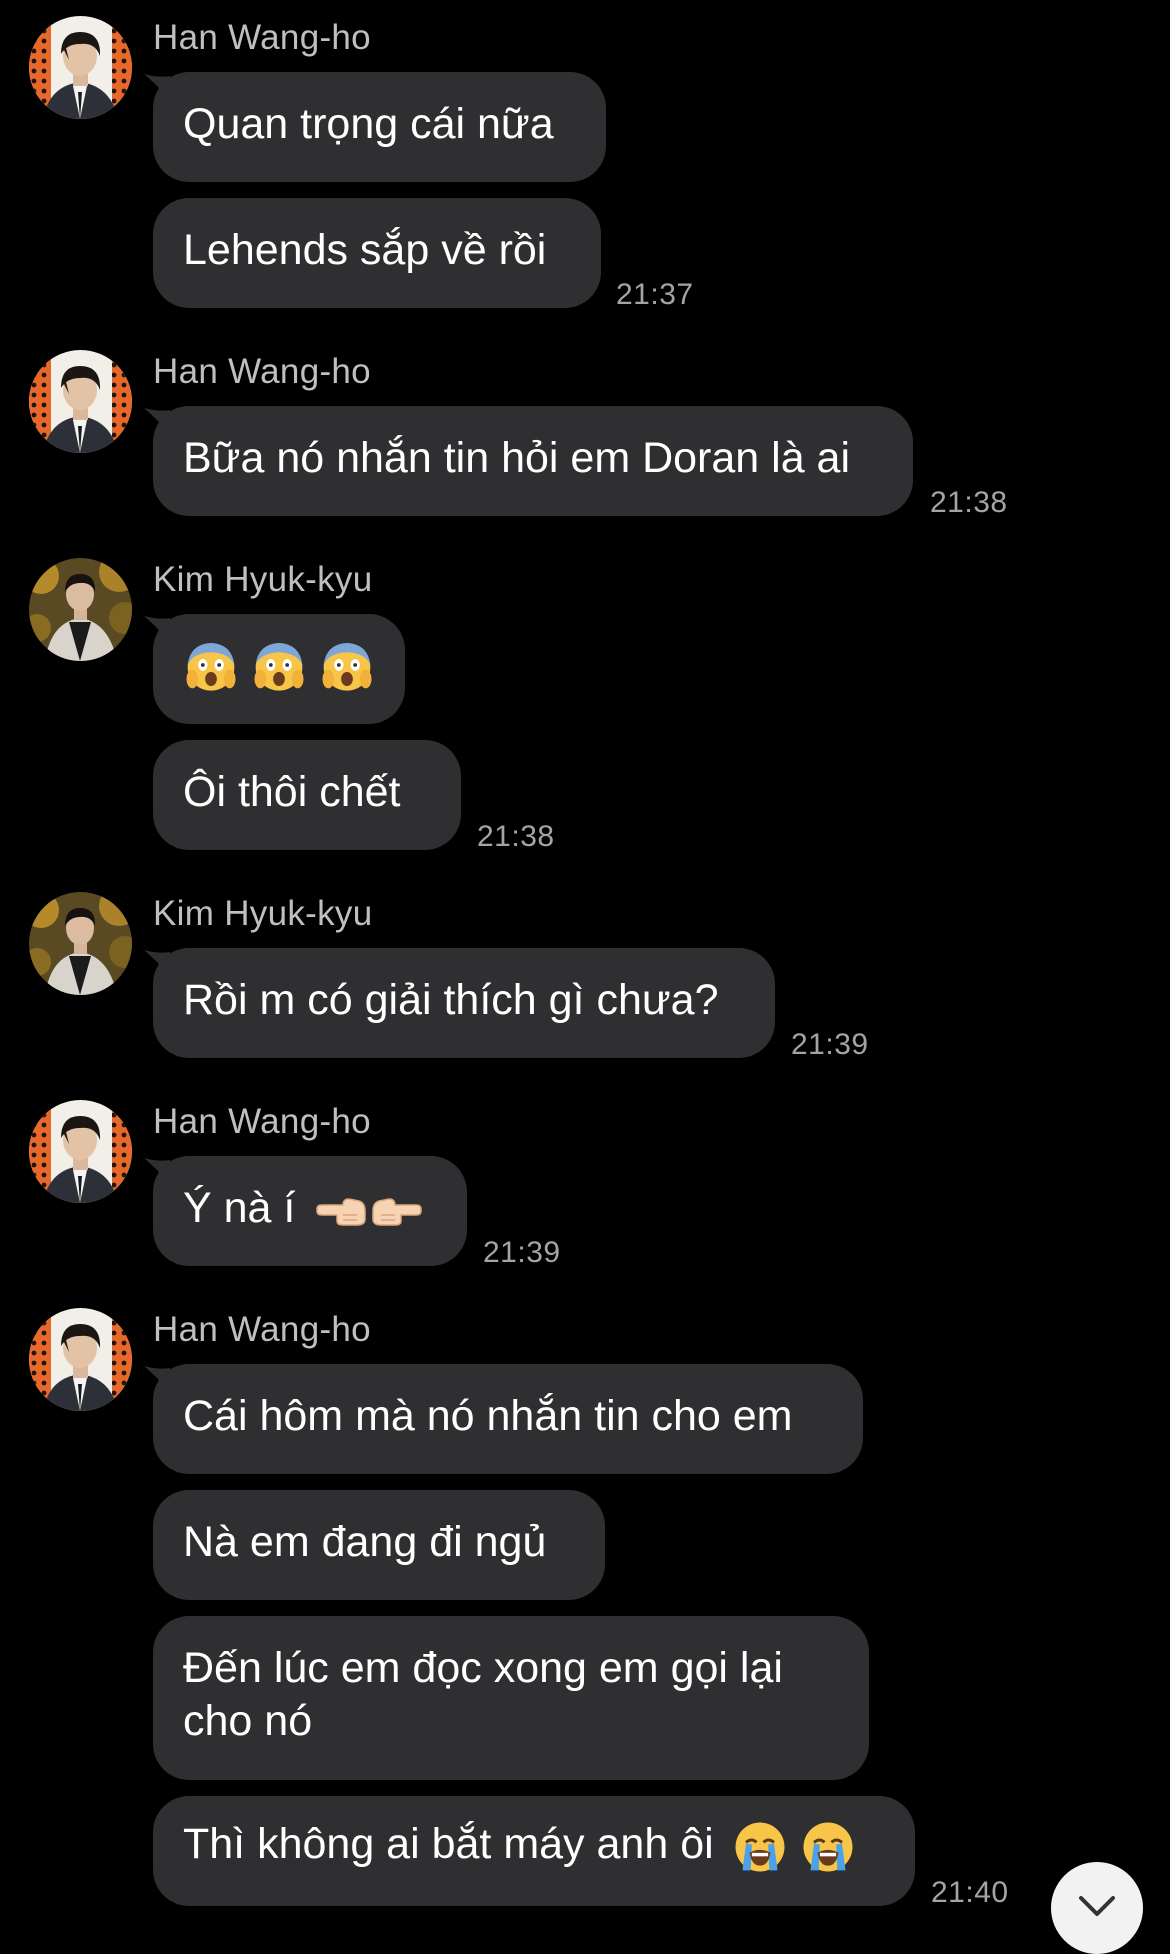 The image size is (1170, 1954). I want to click on message-text: Cái hôm mà nó nhắn tin cho em, so click(488, 1416).